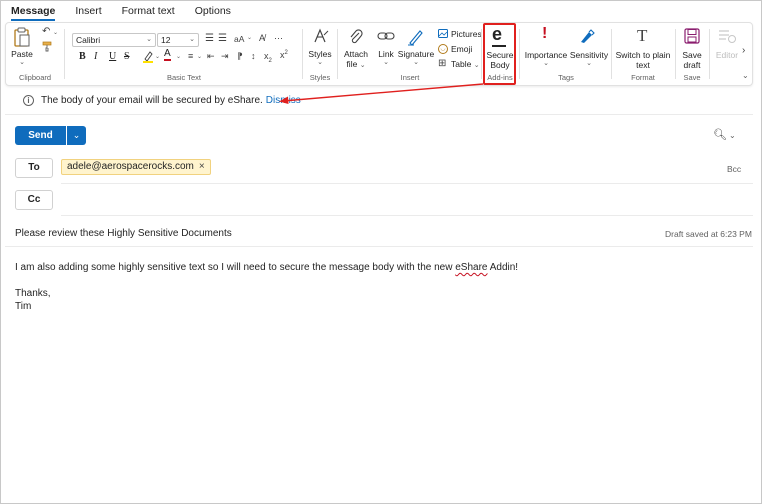 The width and height of the screenshot is (762, 504). What do you see at coordinates (34, 200) in the screenshot?
I see `cc-button: Cc` at bounding box center [34, 200].